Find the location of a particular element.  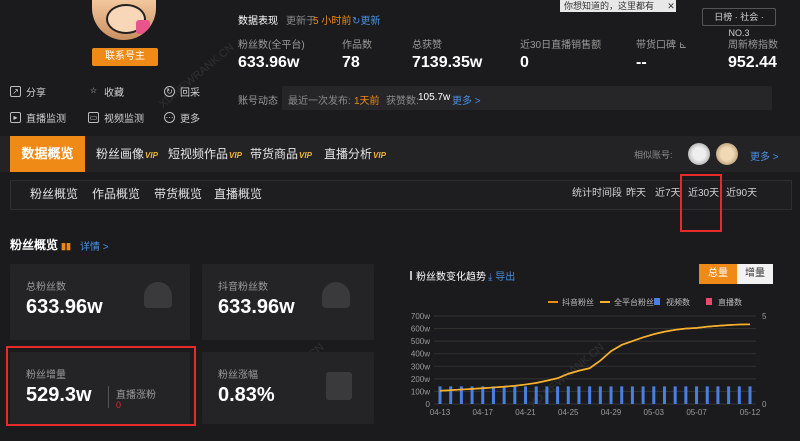

export-button: ⤓ 导出 is located at coordinates (501, 275).